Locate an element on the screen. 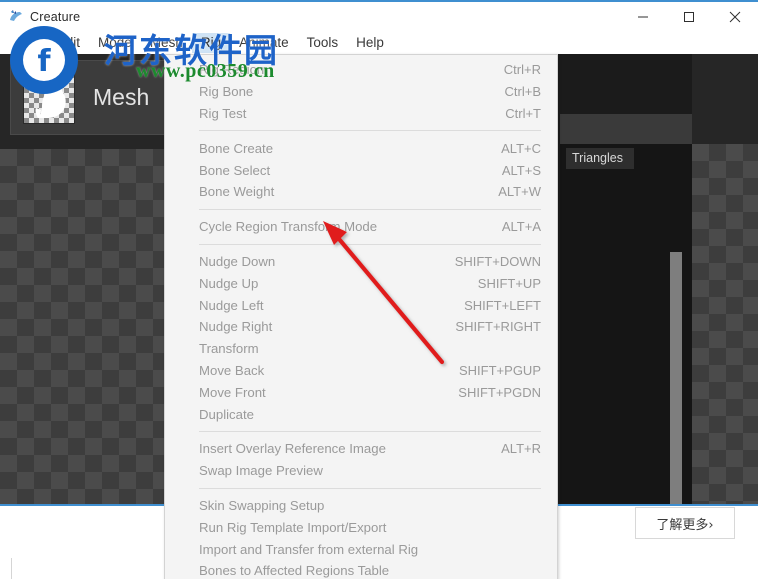  menu-item-rig-region: Rig Region Ctrl+R is located at coordinates (361, 70).